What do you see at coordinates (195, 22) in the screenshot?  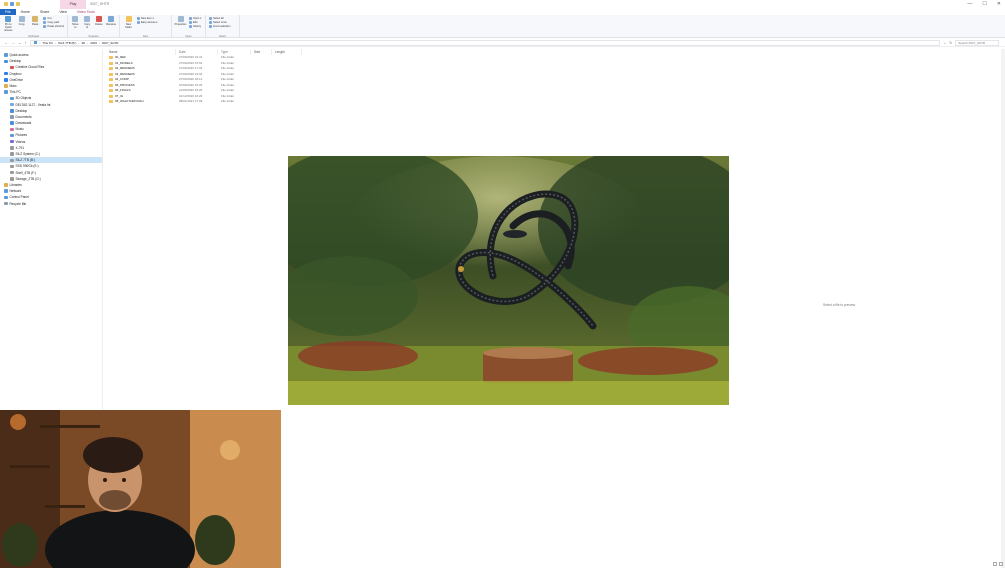 I see `edit-button: Edit` at bounding box center [195, 22].